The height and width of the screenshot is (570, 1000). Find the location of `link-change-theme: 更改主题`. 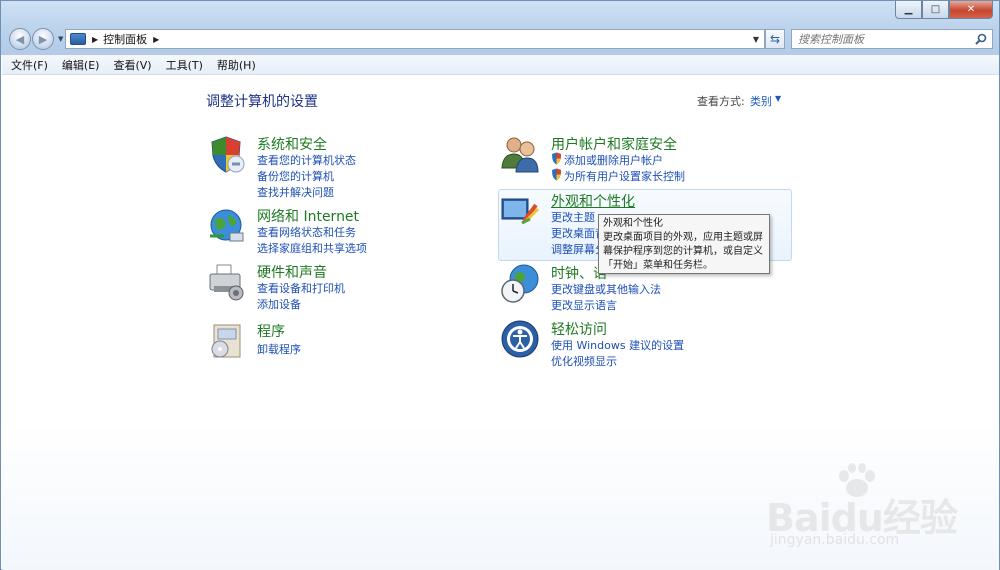

link-change-theme: 更改主题 is located at coordinates (573, 217).